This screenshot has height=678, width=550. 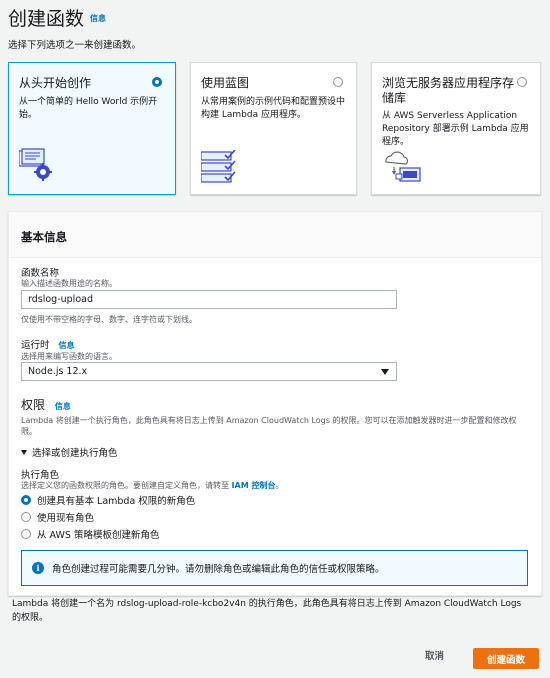 I want to click on info-alert: i 角色创建过程可能需要几分钟。请勿删除角色或编辑此角色的信任或权限策略。, so click(x=274, y=568).